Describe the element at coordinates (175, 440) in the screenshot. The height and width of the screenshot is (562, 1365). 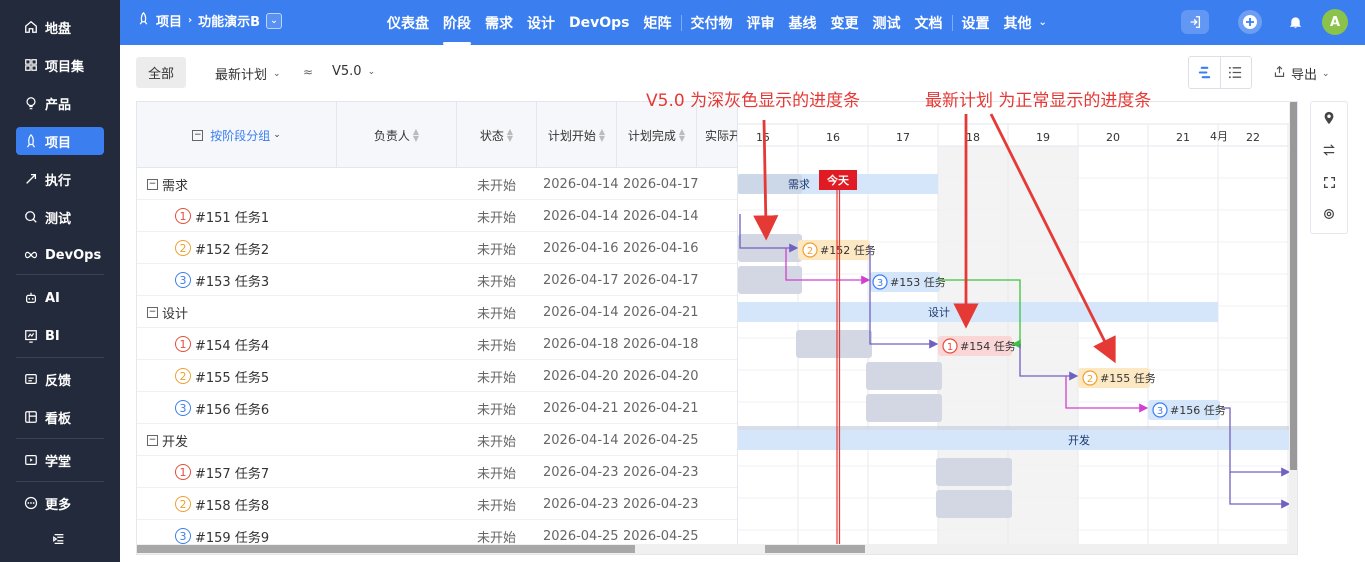
I see `group-name: 开发` at that location.